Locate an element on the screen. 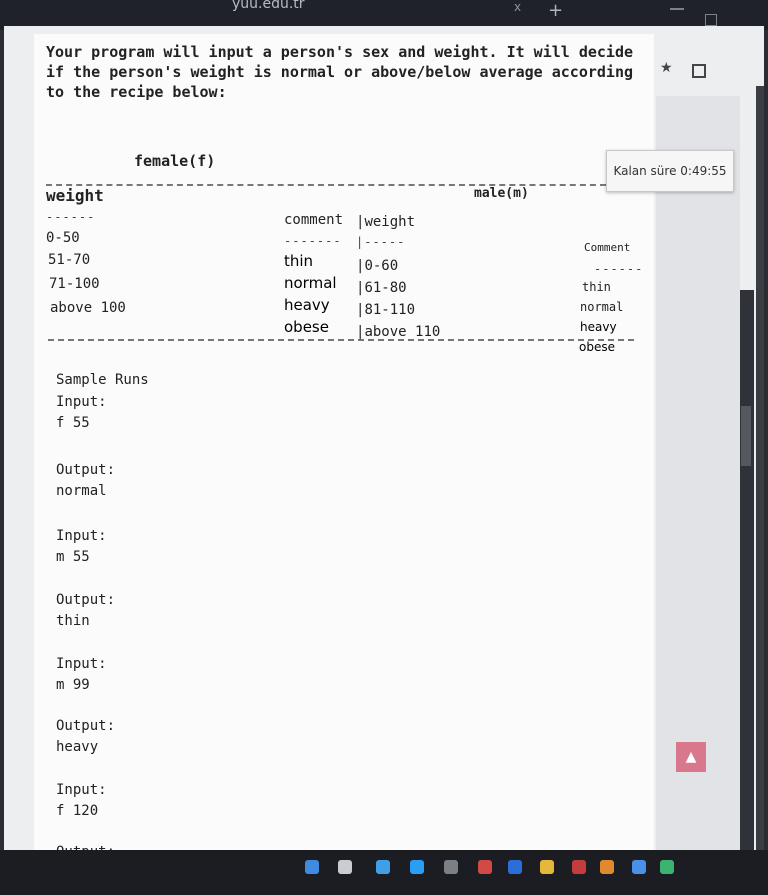 This screenshot has width=768, height=895. female-comment-cell: obese is located at coordinates (306, 327).